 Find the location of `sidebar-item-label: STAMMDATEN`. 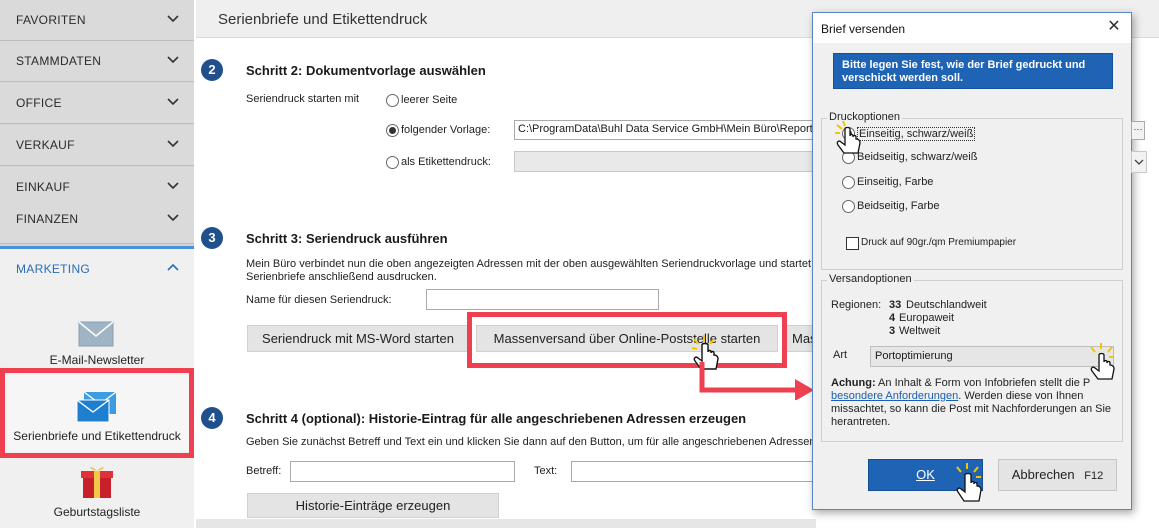

sidebar-item-label: STAMMDATEN is located at coordinates (59, 61).